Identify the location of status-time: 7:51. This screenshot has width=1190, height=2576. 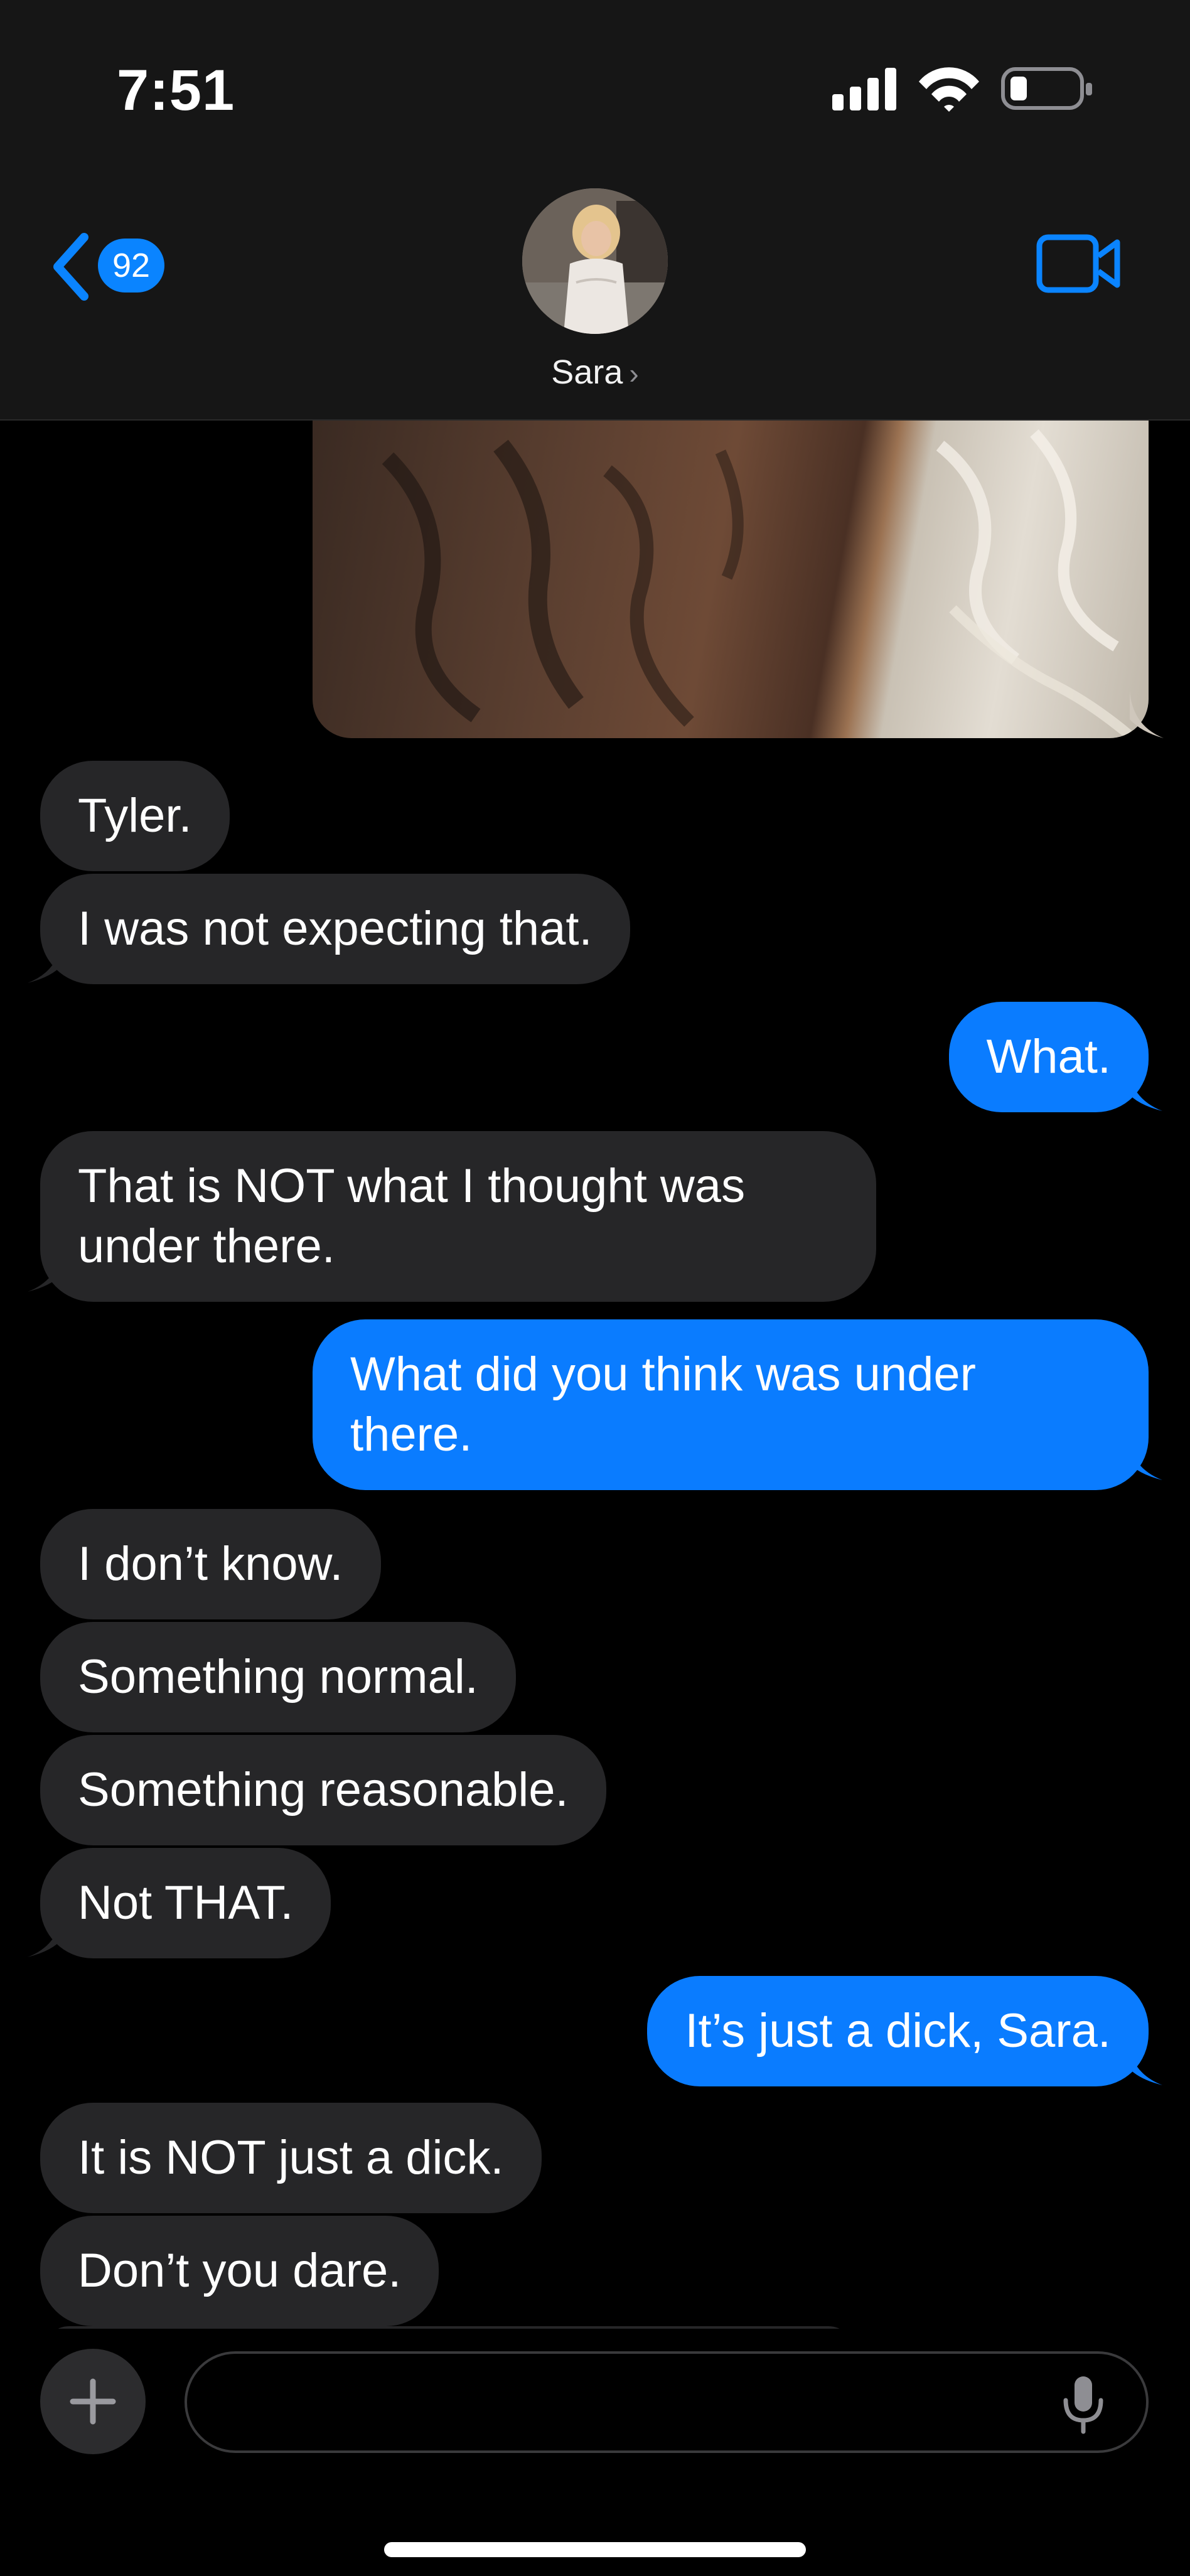
(176, 90).